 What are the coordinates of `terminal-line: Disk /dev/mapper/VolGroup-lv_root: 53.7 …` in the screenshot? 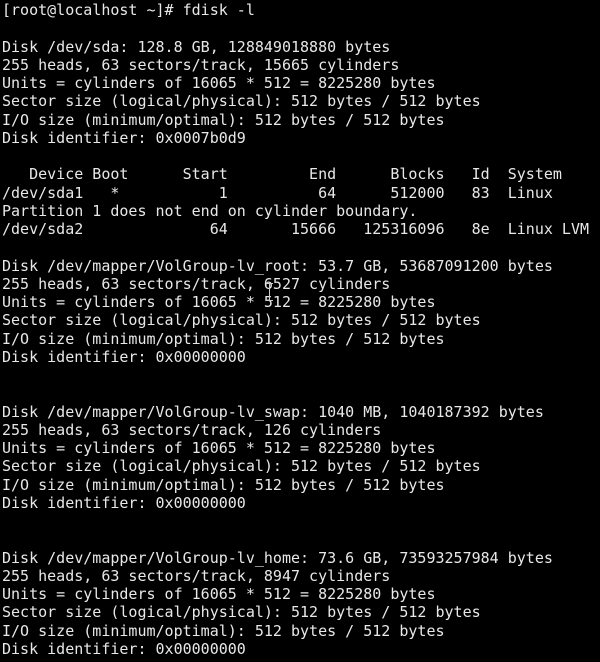 It's located at (277, 265).